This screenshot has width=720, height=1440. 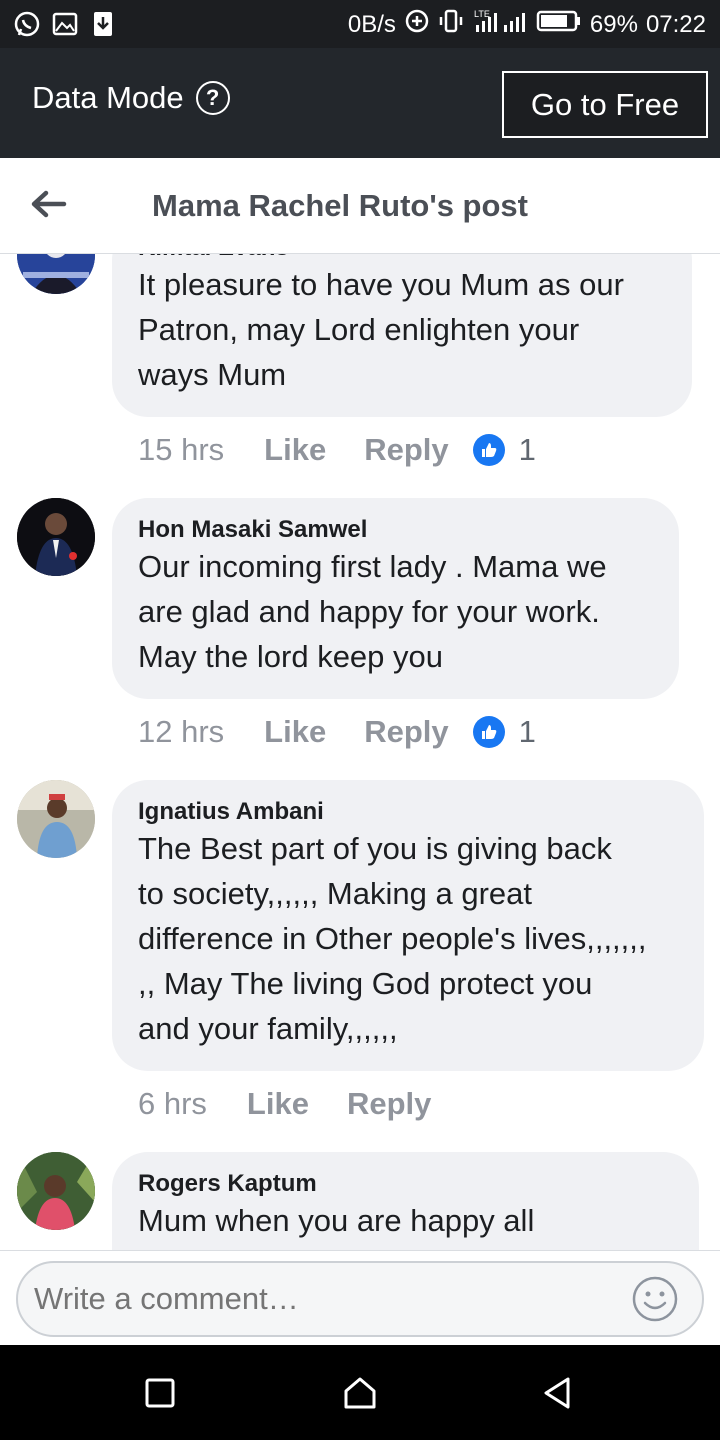 What do you see at coordinates (181, 732) in the screenshot?
I see `comment-time: 12 hrs` at bounding box center [181, 732].